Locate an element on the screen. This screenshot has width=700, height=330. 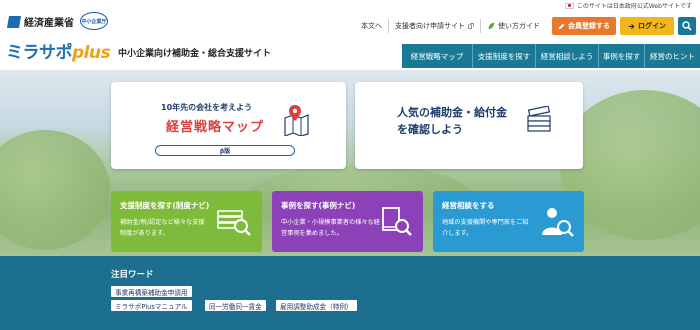
nav-find-support: 支援制度を探す is located at coordinates (503, 56).